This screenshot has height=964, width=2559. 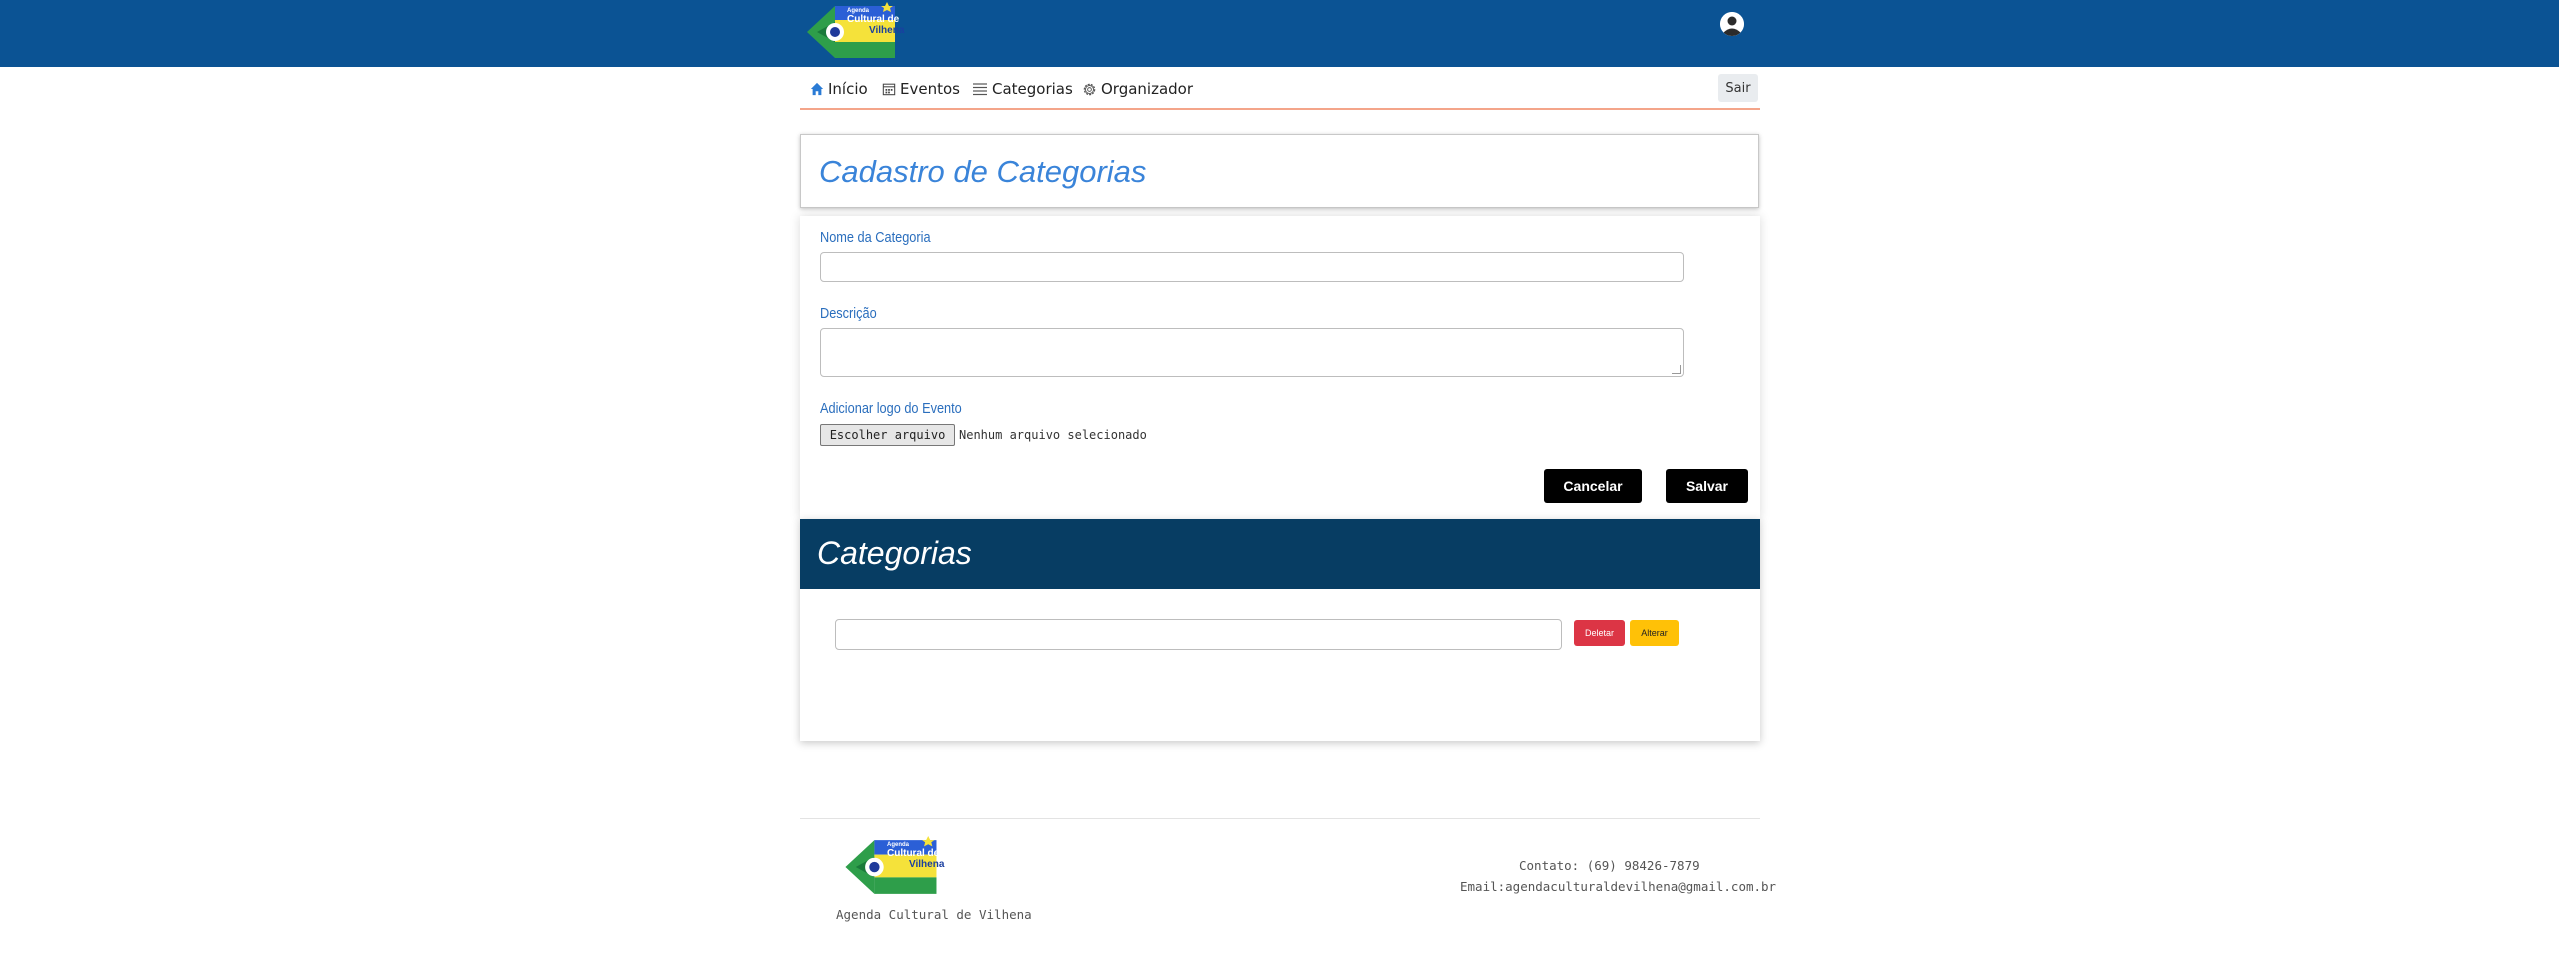 I want to click on logout-button: Sair, so click(x=1738, y=88).